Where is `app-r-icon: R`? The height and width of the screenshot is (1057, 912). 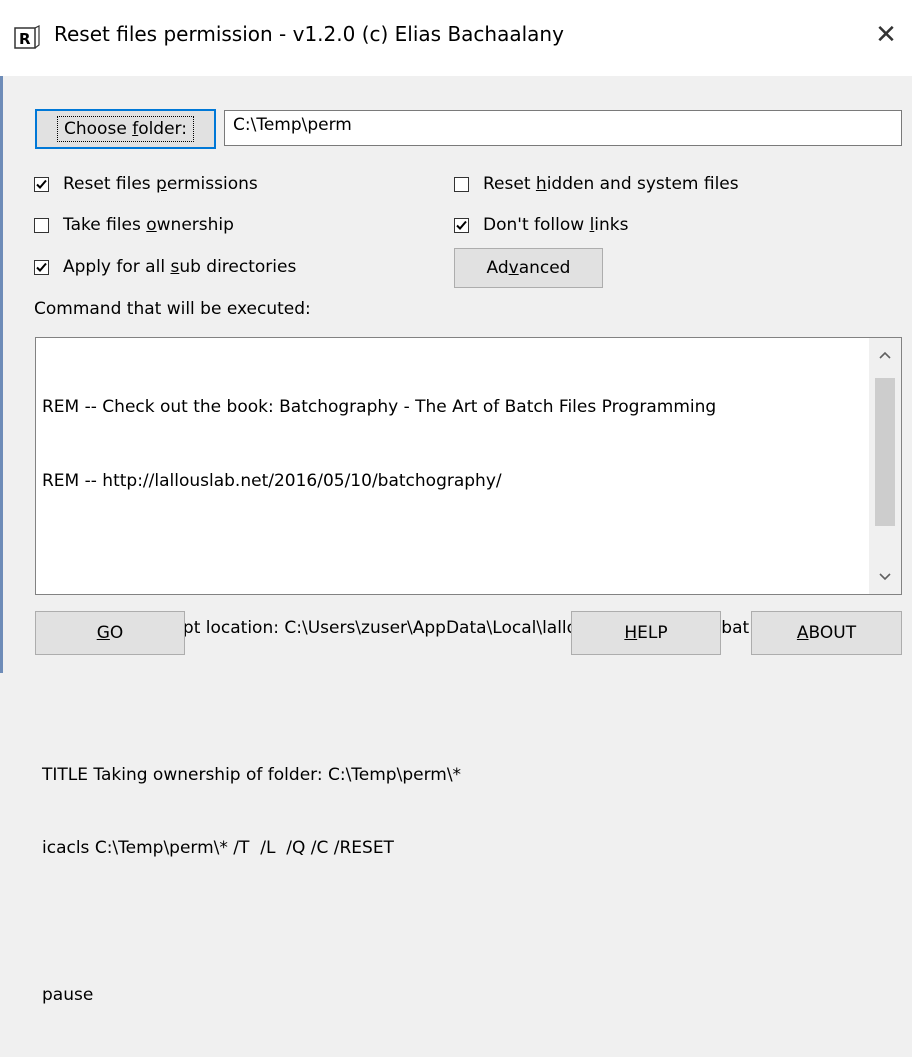
app-r-icon: R is located at coordinates (27, 37).